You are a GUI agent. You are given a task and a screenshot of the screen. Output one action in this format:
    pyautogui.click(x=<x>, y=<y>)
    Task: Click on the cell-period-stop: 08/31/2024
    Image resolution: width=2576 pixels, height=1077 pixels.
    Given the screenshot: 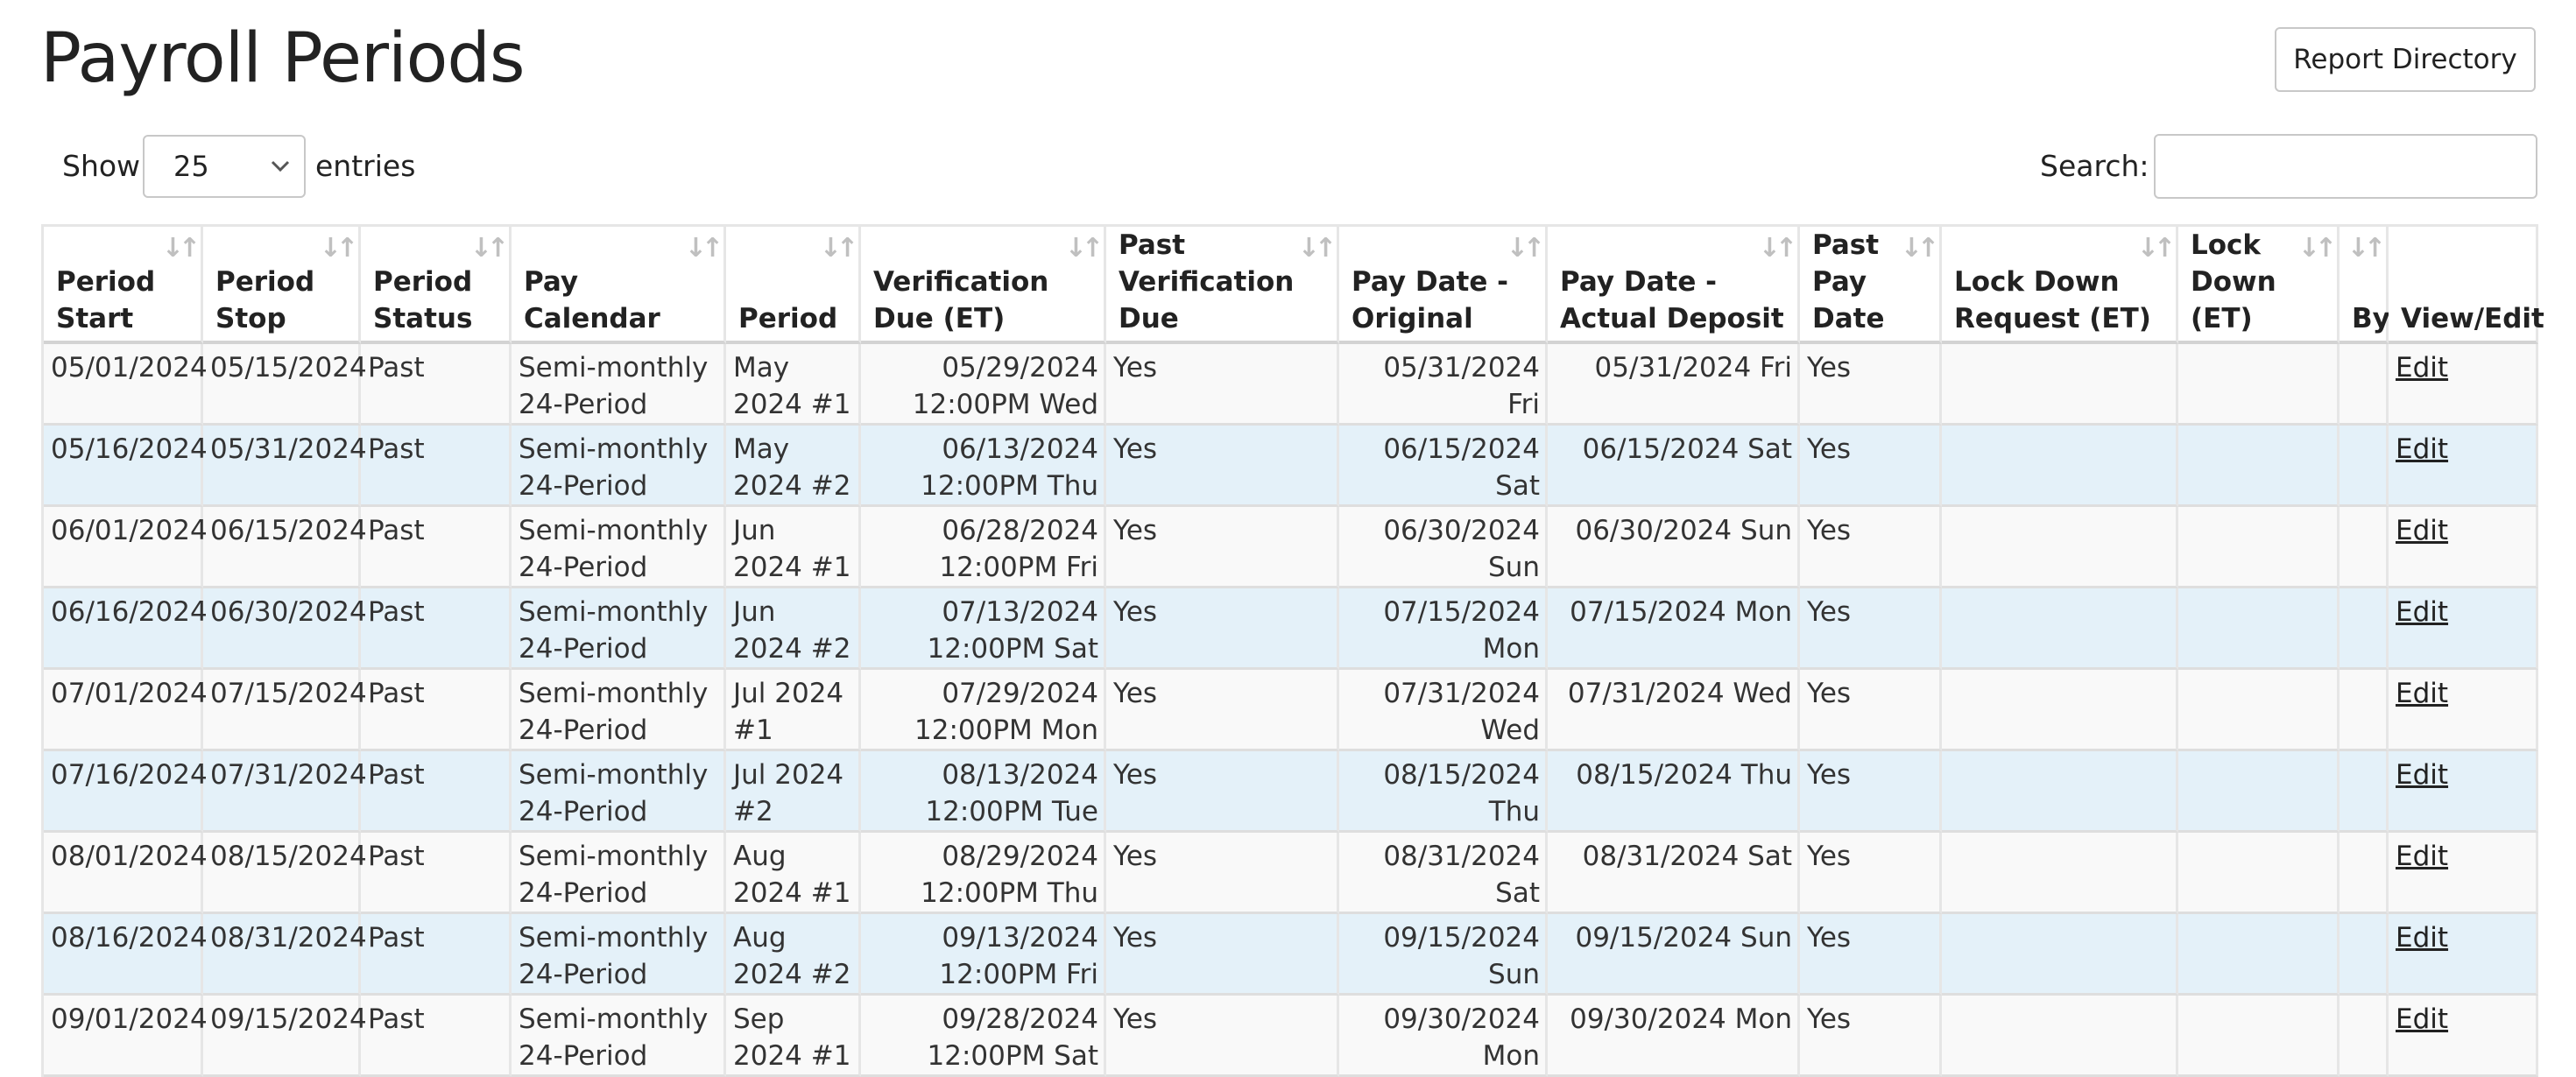 What is the action you would take?
    pyautogui.click(x=285, y=955)
    